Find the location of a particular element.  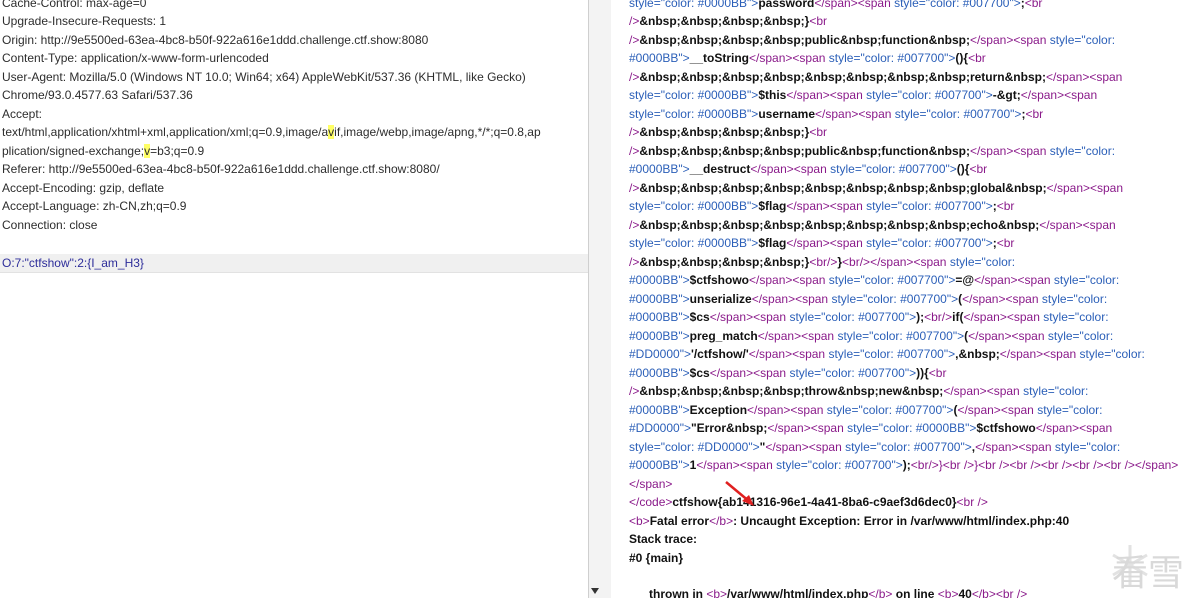

code-token: $ctfshowo is located at coordinates (719, 280).